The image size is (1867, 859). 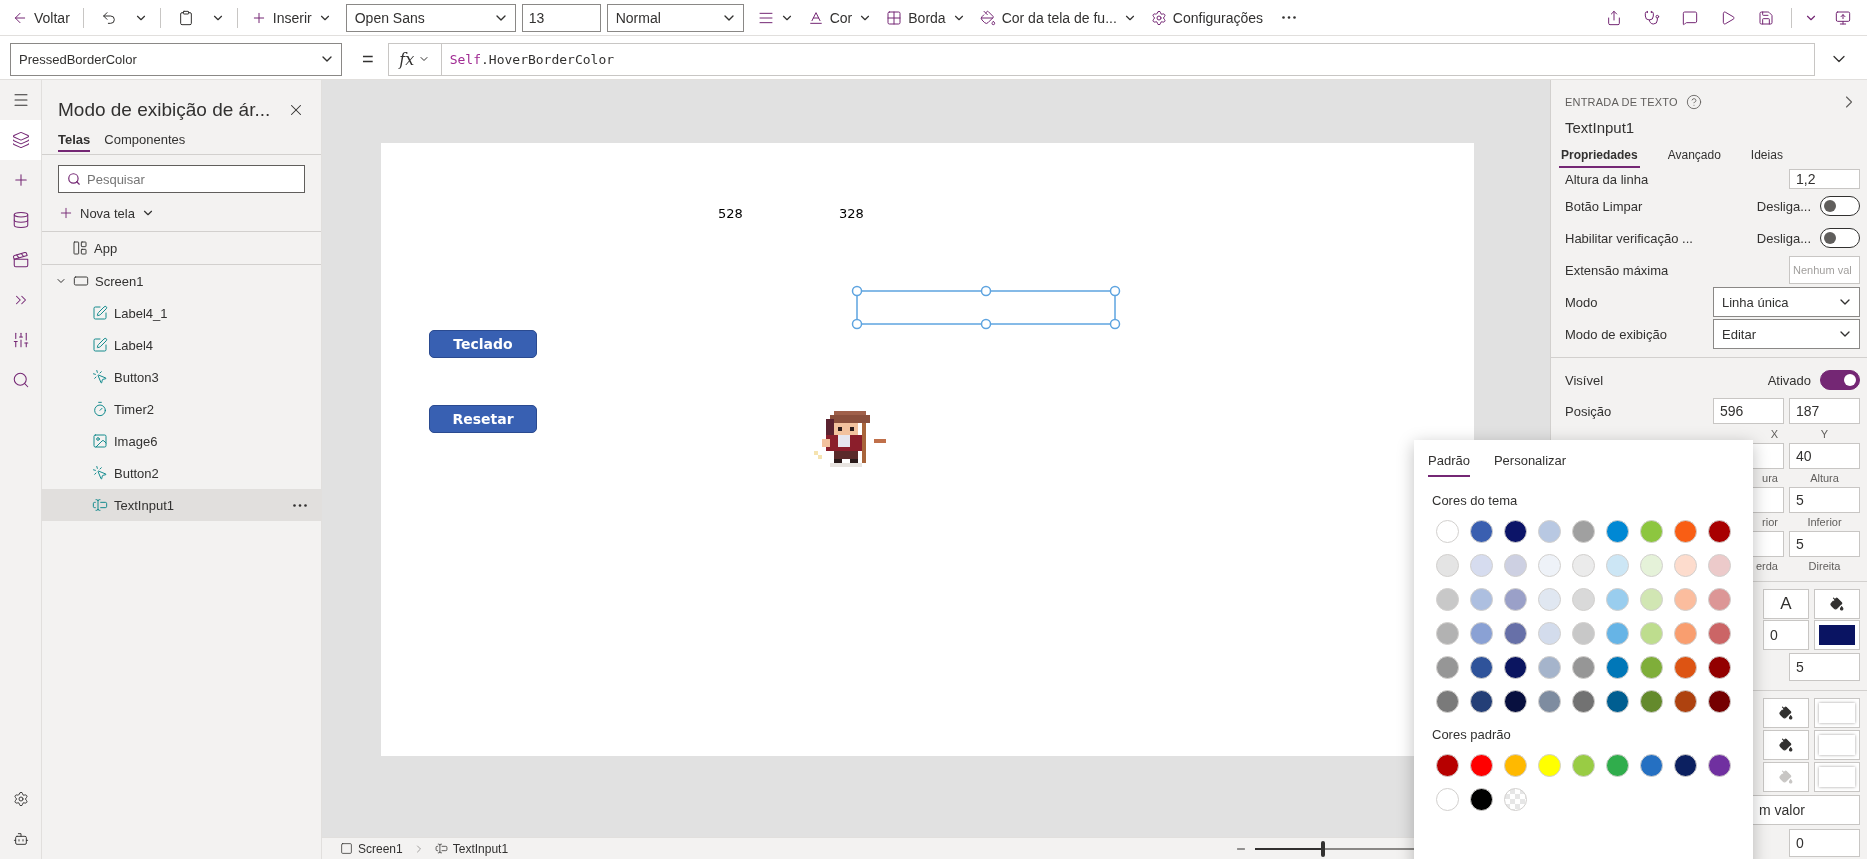 What do you see at coordinates (181, 505) in the screenshot?
I see `tree-item: TextInput1` at bounding box center [181, 505].